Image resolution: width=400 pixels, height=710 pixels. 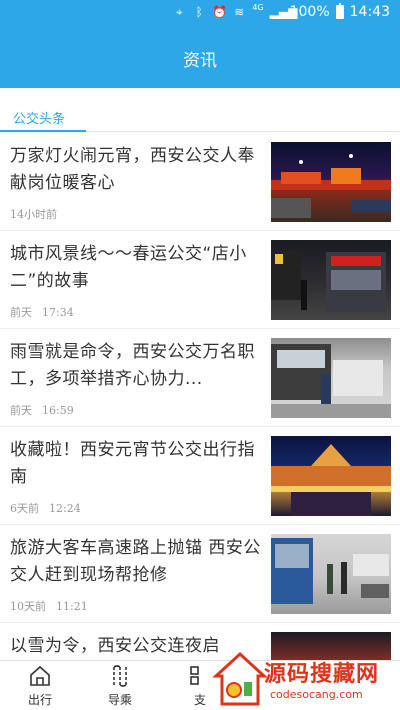 What do you see at coordinates (65, 508) in the screenshot?
I see `news-time: 12:24` at bounding box center [65, 508].